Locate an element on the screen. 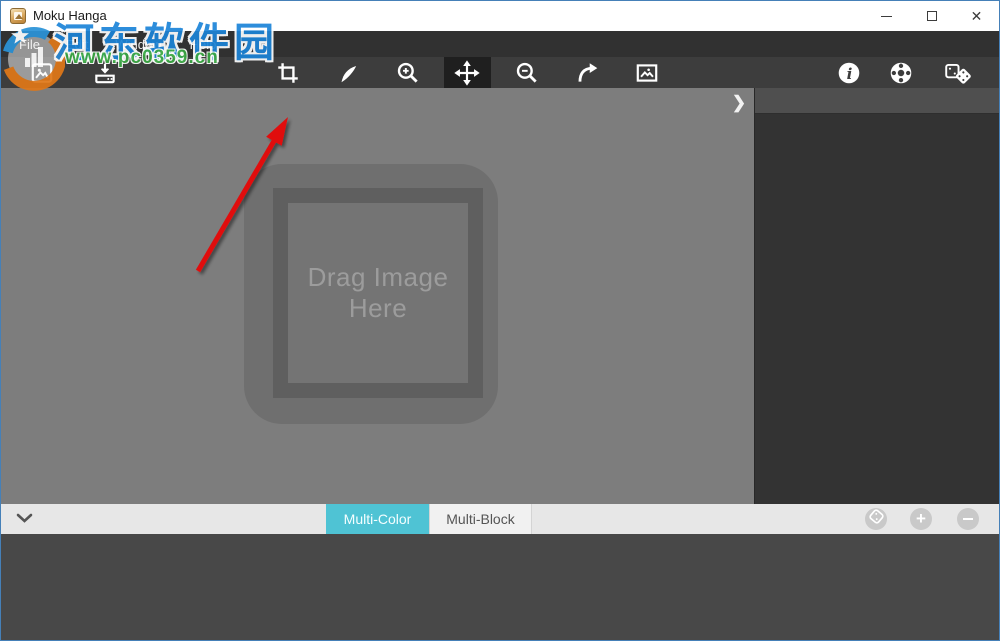 The width and height of the screenshot is (1000, 641). remove-color-button is located at coordinates (968, 519).